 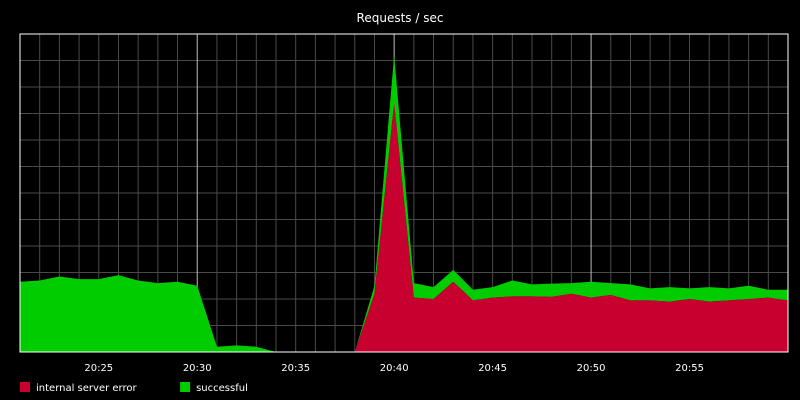 I want to click on chart-title: Requests / sec, so click(x=400, y=18).